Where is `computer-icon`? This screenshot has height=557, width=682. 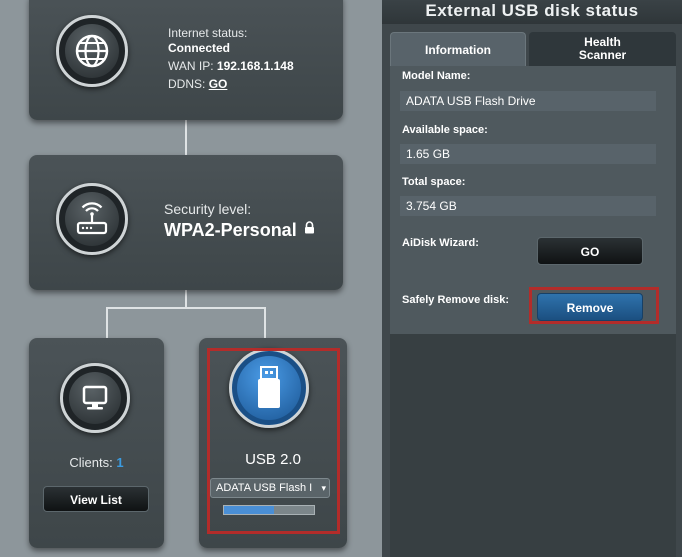
computer-icon is located at coordinates (95, 397).